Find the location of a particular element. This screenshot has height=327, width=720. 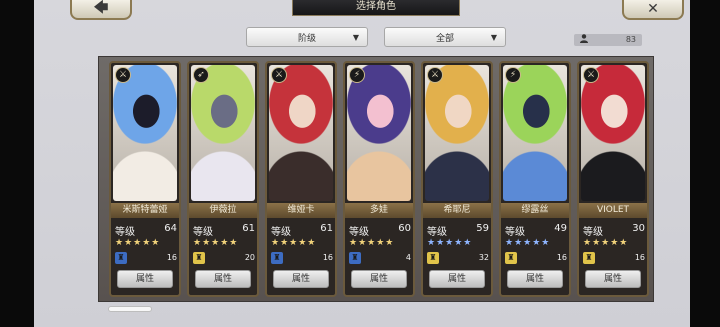

type-filter-dropdown: 全部 ▼ is located at coordinates (445, 37).